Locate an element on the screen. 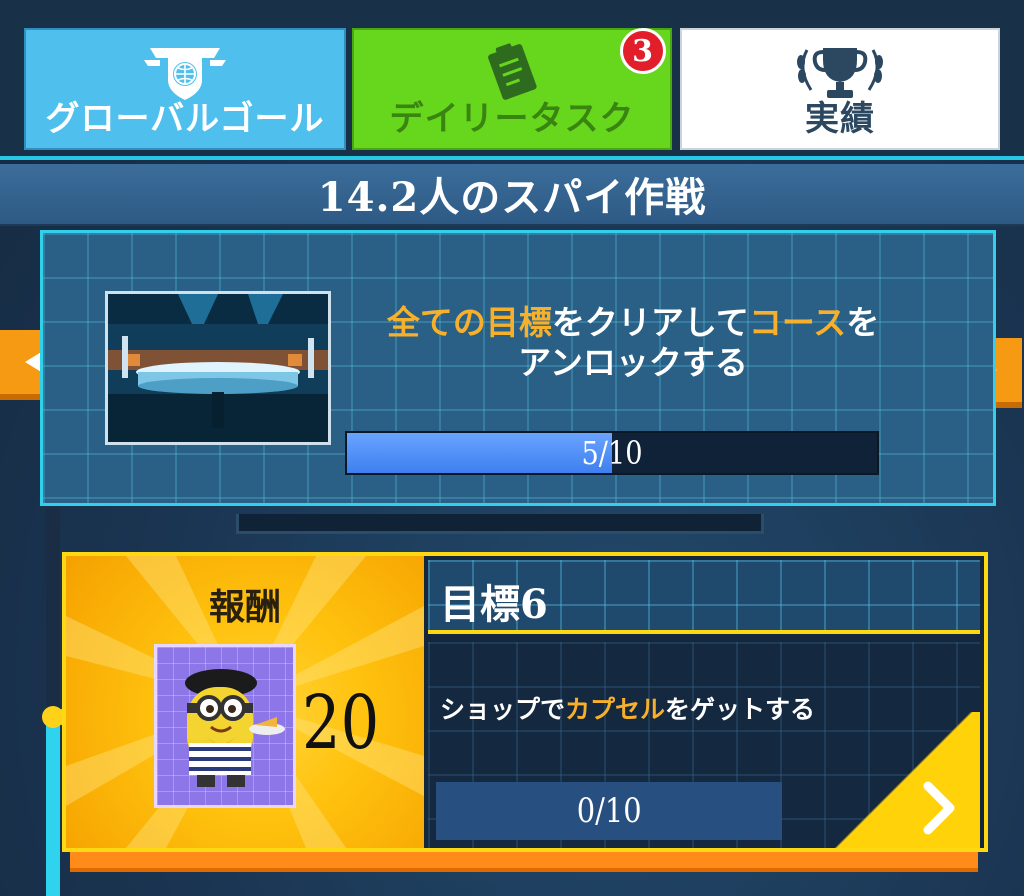 The height and width of the screenshot is (896, 1024). desc-text-particle: を is located at coordinates (863, 322).